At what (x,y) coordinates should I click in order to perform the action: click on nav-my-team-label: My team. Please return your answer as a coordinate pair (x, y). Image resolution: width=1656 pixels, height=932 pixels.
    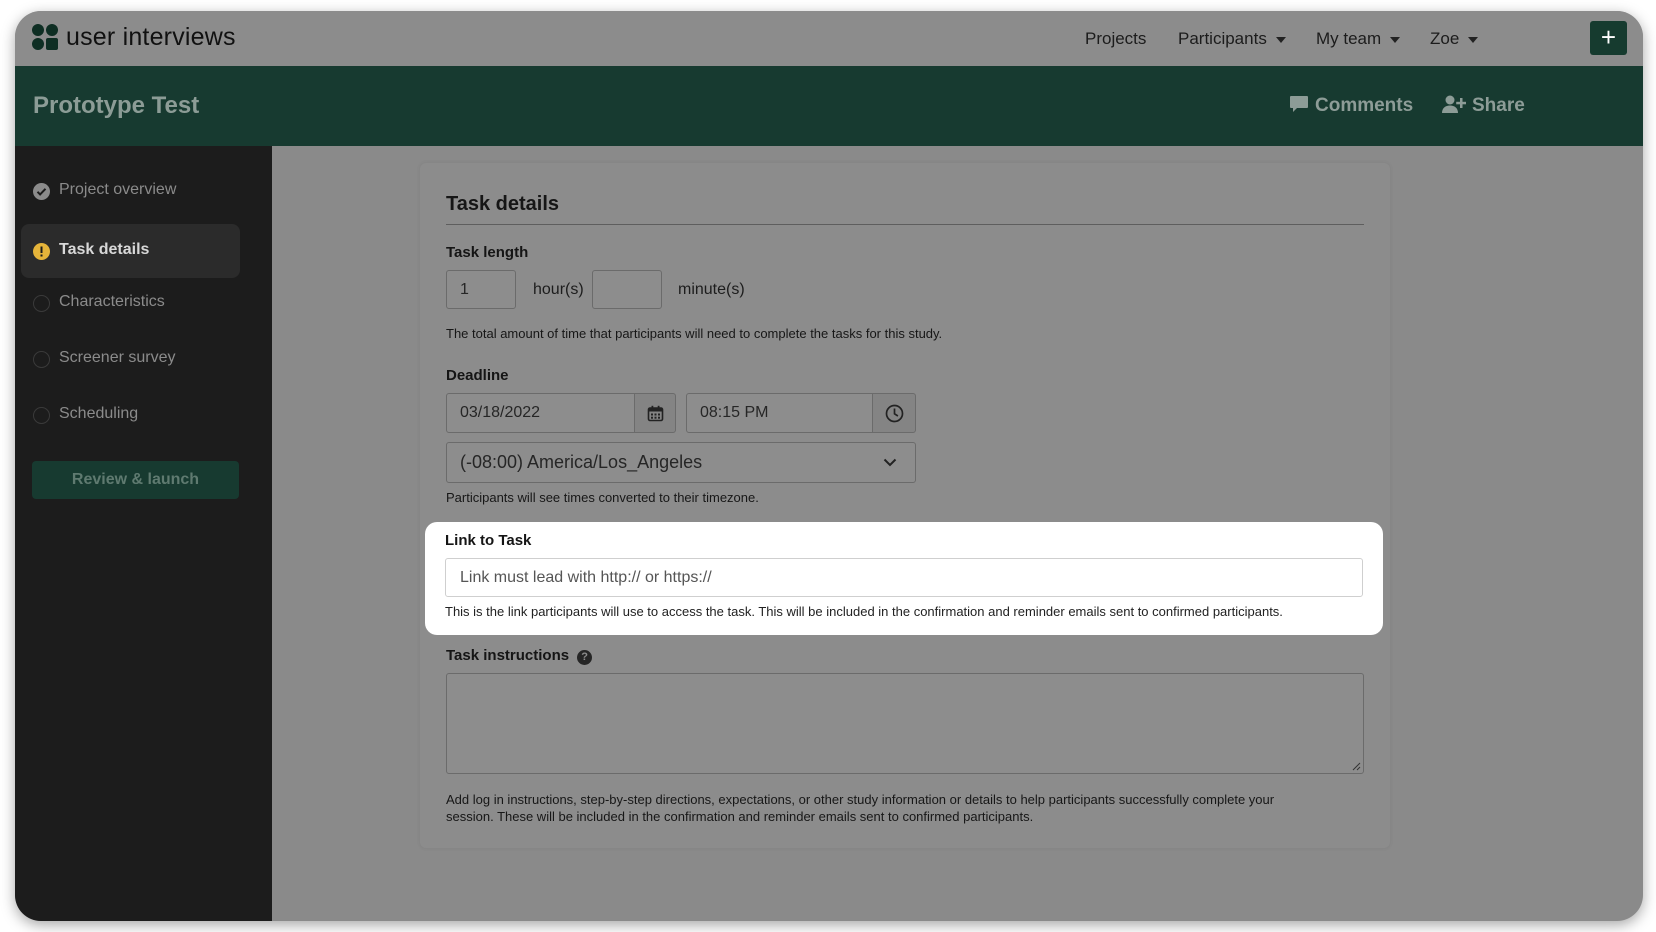
    Looking at the image, I should click on (1349, 38).